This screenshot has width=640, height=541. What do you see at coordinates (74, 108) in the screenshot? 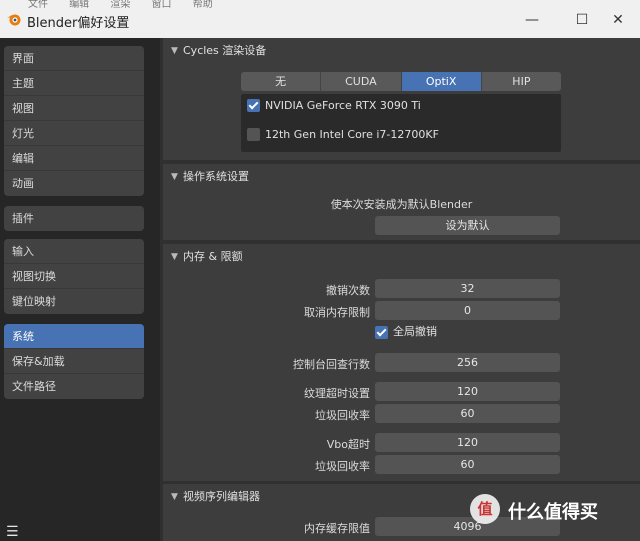
I see `sidebar-item-viewport: 视图` at bounding box center [74, 108].